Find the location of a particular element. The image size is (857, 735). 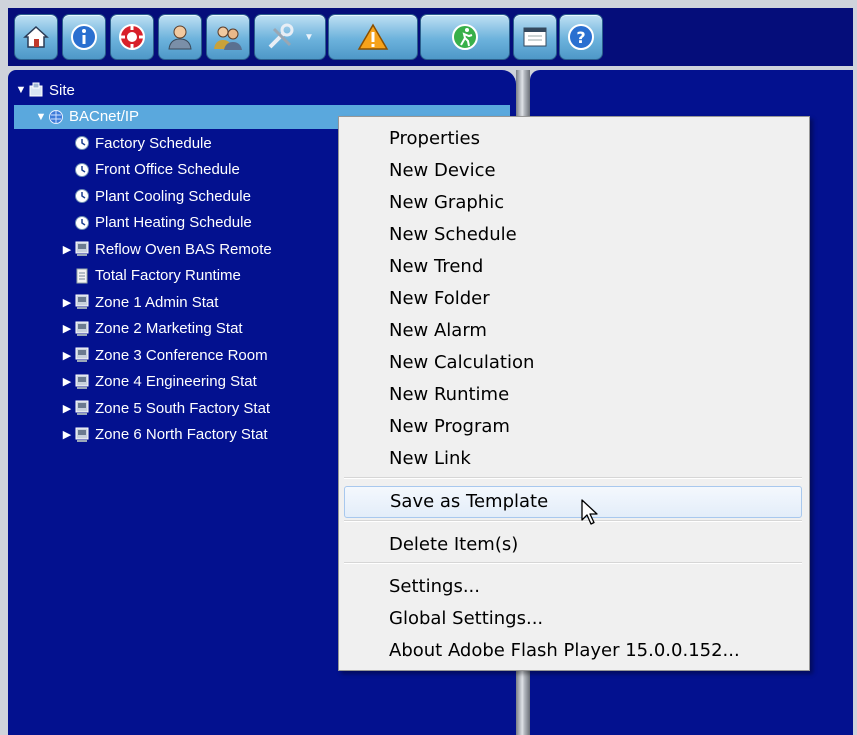

tree-item: ▶ Zone 3 Conference Room is located at coordinates (164, 355).